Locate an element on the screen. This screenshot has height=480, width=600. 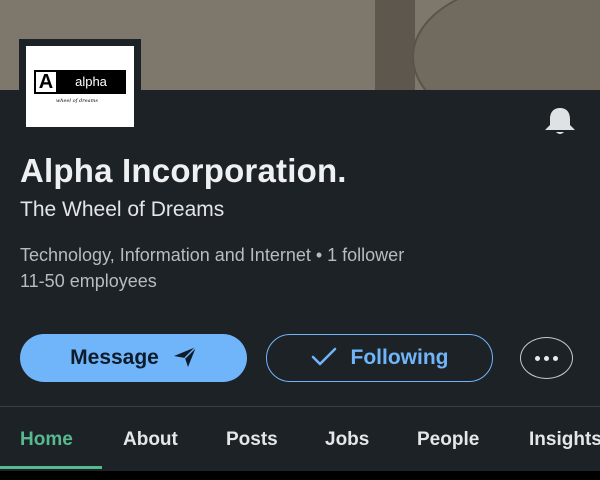
checkmark-icon is located at coordinates (324, 358).